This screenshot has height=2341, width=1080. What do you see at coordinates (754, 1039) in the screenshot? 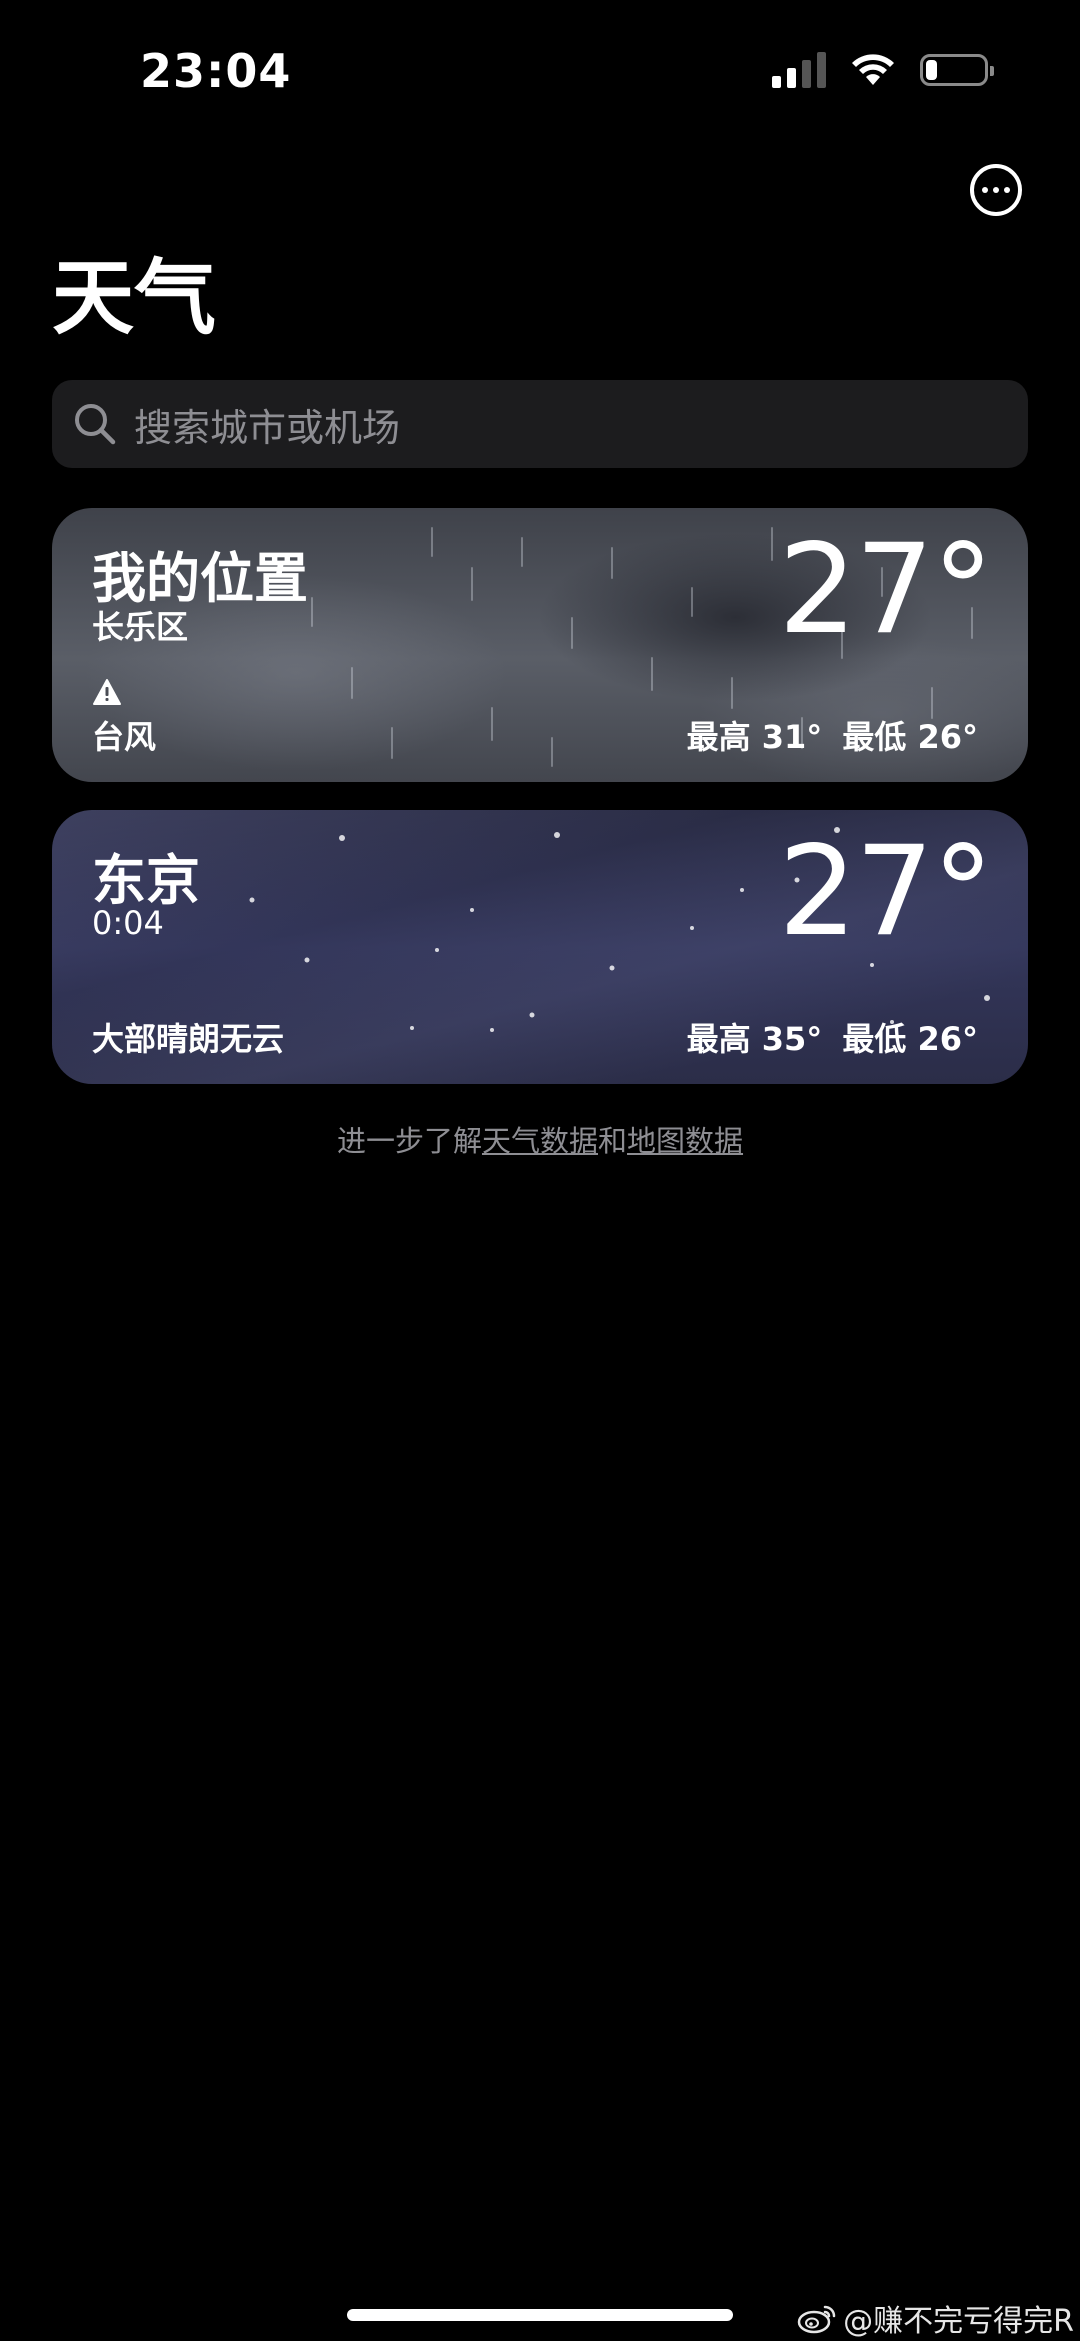
I see `high-temperature: 最高 35°` at bounding box center [754, 1039].